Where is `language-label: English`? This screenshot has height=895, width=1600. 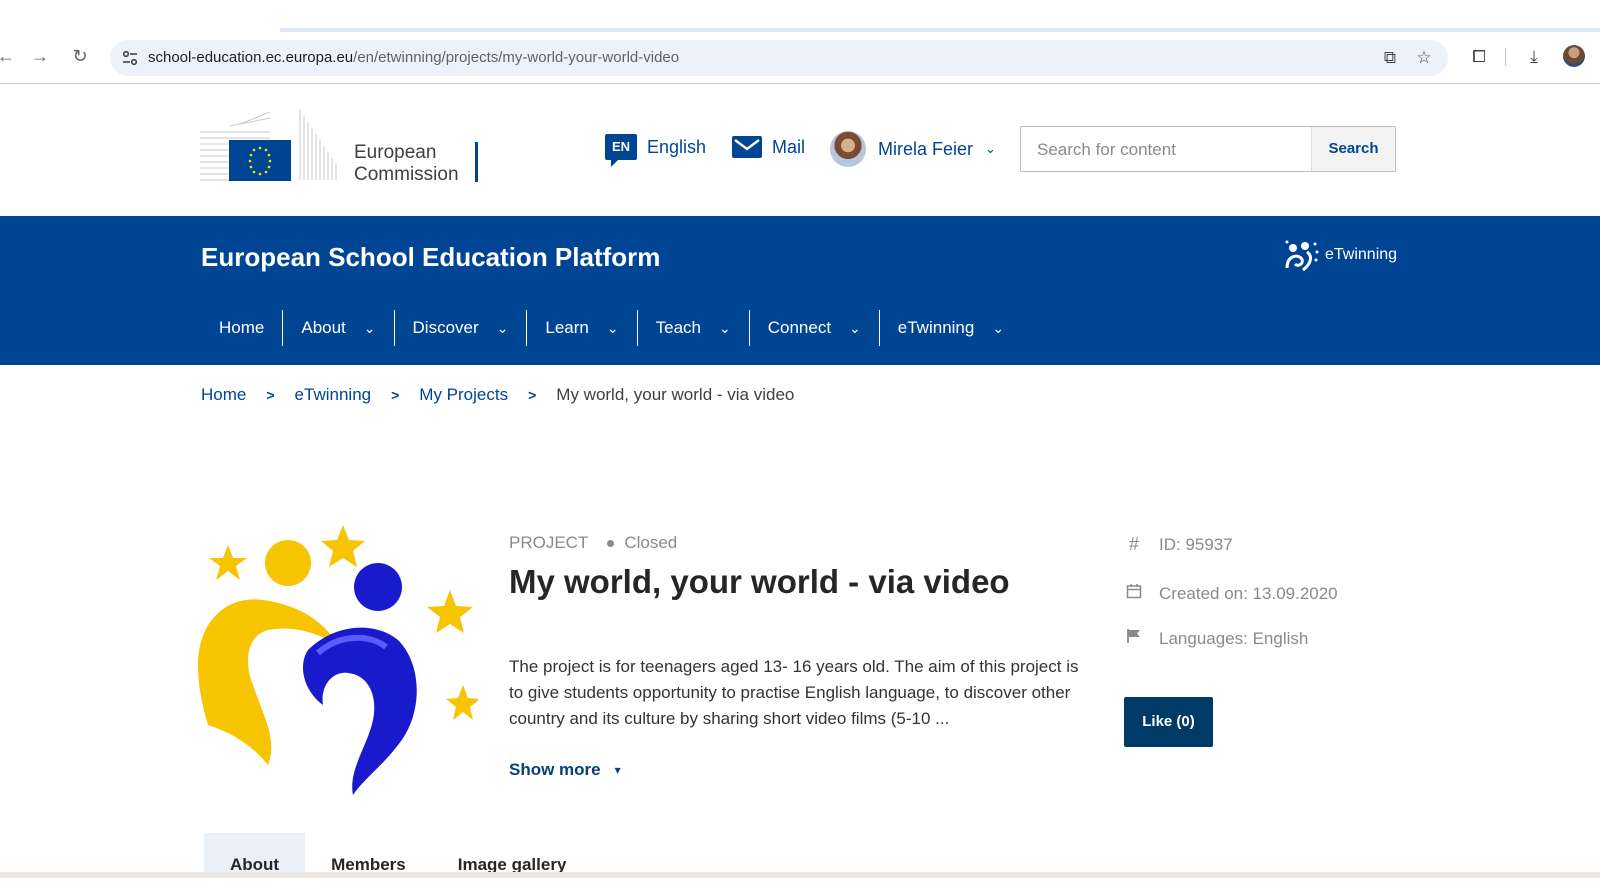
language-label: English is located at coordinates (677, 146).